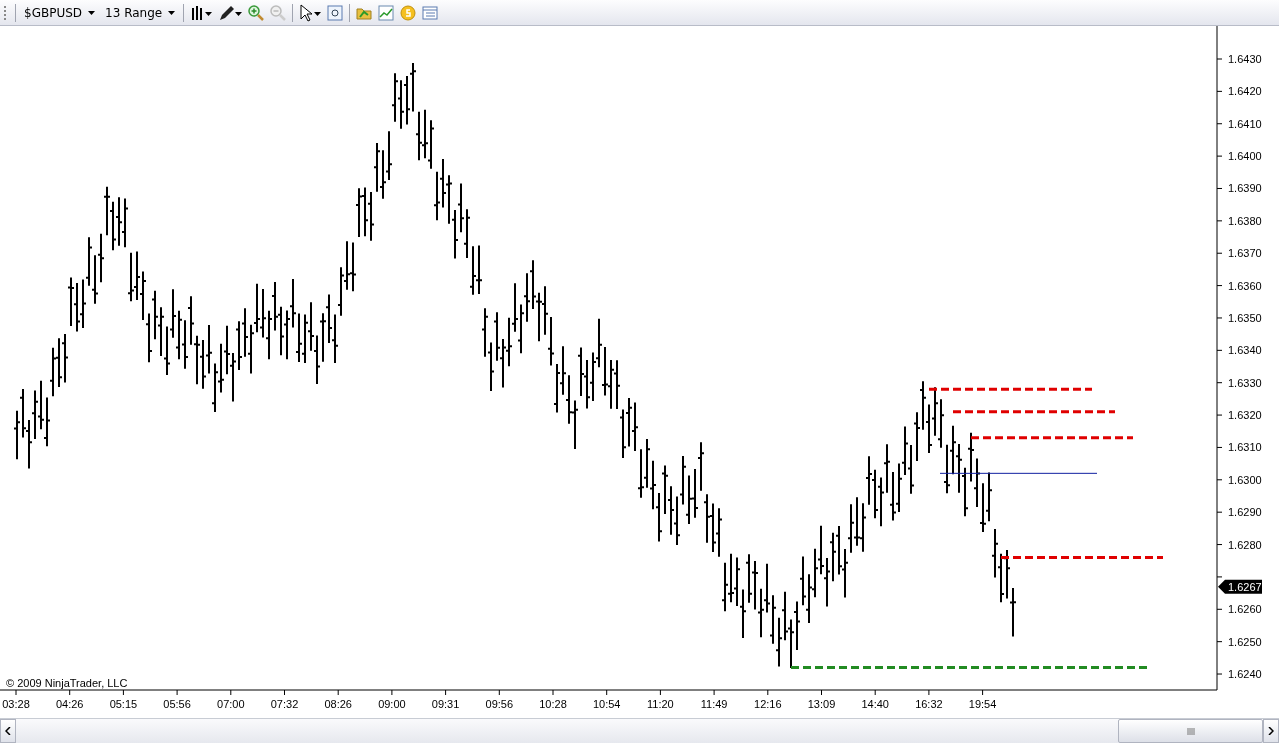 This screenshot has height=743, width=1279. Describe the element at coordinates (177, 704) in the screenshot. I see `time-tick-label: 05:56` at that location.